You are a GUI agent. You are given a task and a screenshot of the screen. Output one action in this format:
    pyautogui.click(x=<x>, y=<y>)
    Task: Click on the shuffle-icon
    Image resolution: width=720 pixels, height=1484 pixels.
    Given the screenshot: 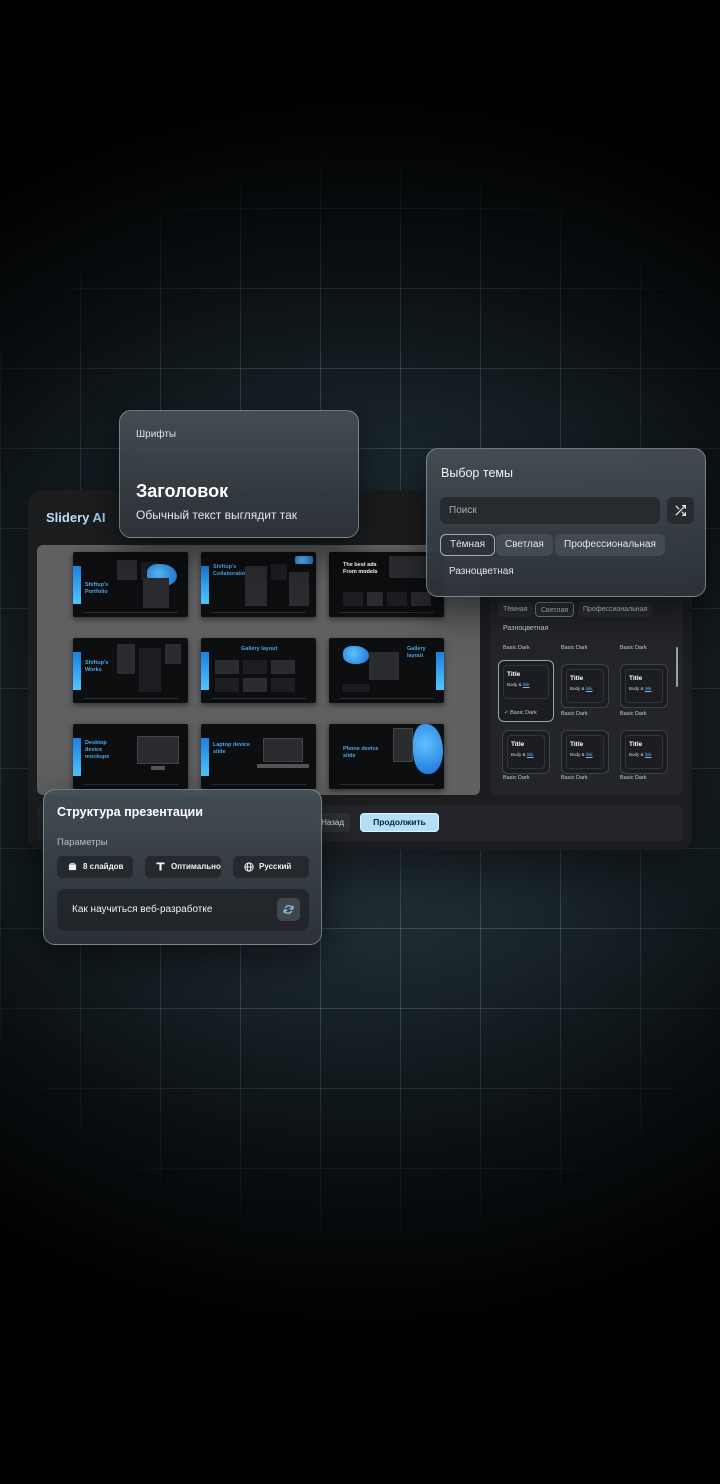 What is the action you would take?
    pyautogui.click(x=680, y=510)
    